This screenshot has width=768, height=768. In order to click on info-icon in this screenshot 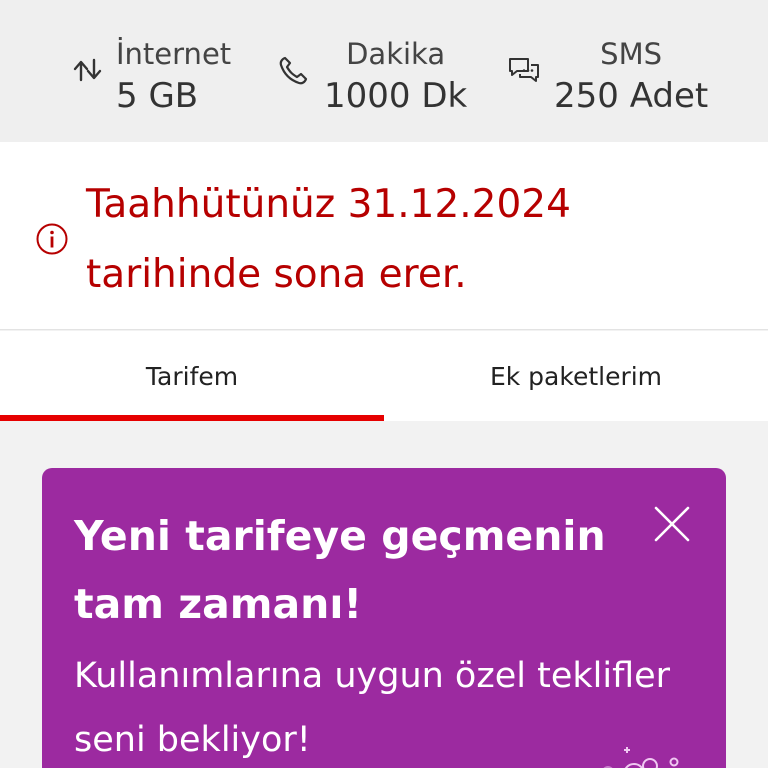, I will do `click(52, 239)`.